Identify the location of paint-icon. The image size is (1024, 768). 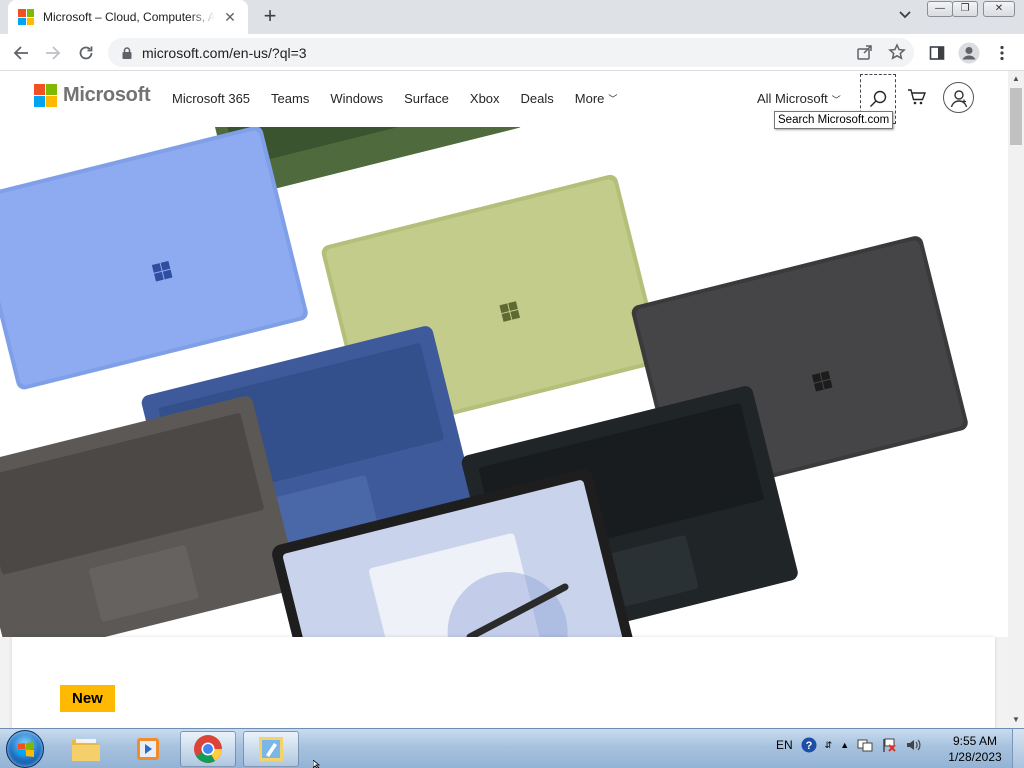
(271, 749).